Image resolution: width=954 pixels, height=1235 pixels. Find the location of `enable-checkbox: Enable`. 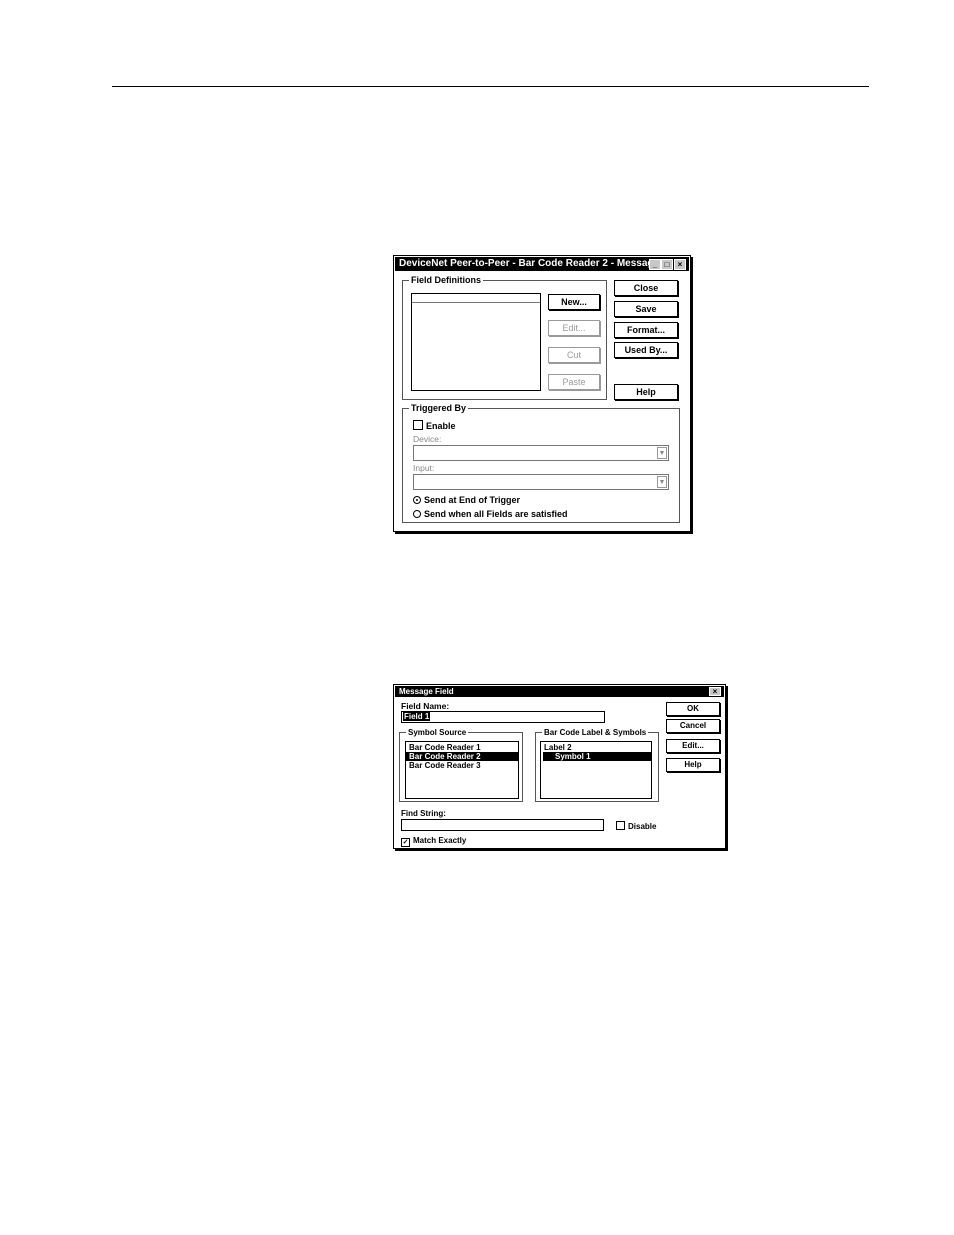

enable-checkbox: Enable is located at coordinates (434, 426).